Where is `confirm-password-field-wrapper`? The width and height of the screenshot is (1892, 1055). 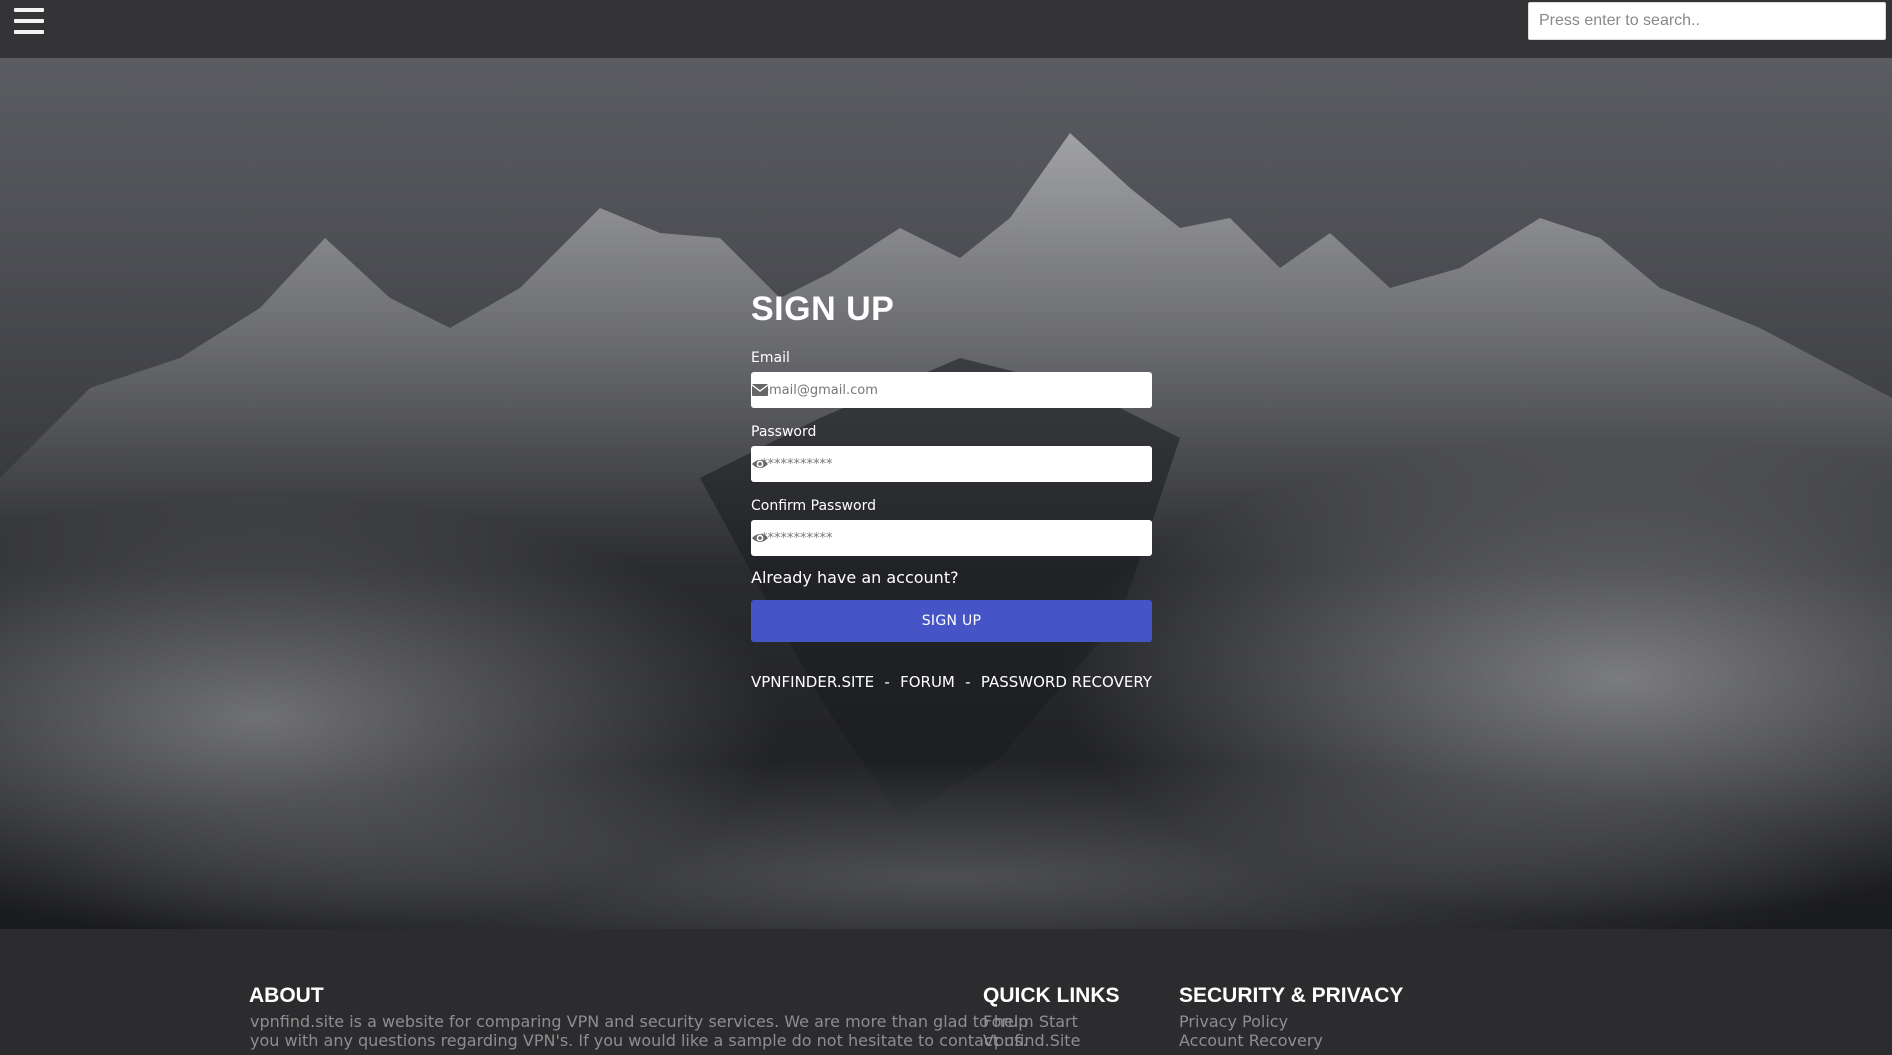
confirm-password-field-wrapper is located at coordinates (951, 538).